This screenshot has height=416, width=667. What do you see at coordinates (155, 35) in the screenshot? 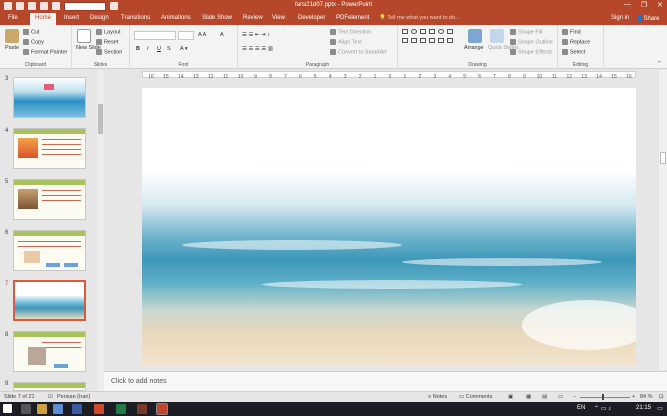
I see `font-name-box` at bounding box center [155, 35].